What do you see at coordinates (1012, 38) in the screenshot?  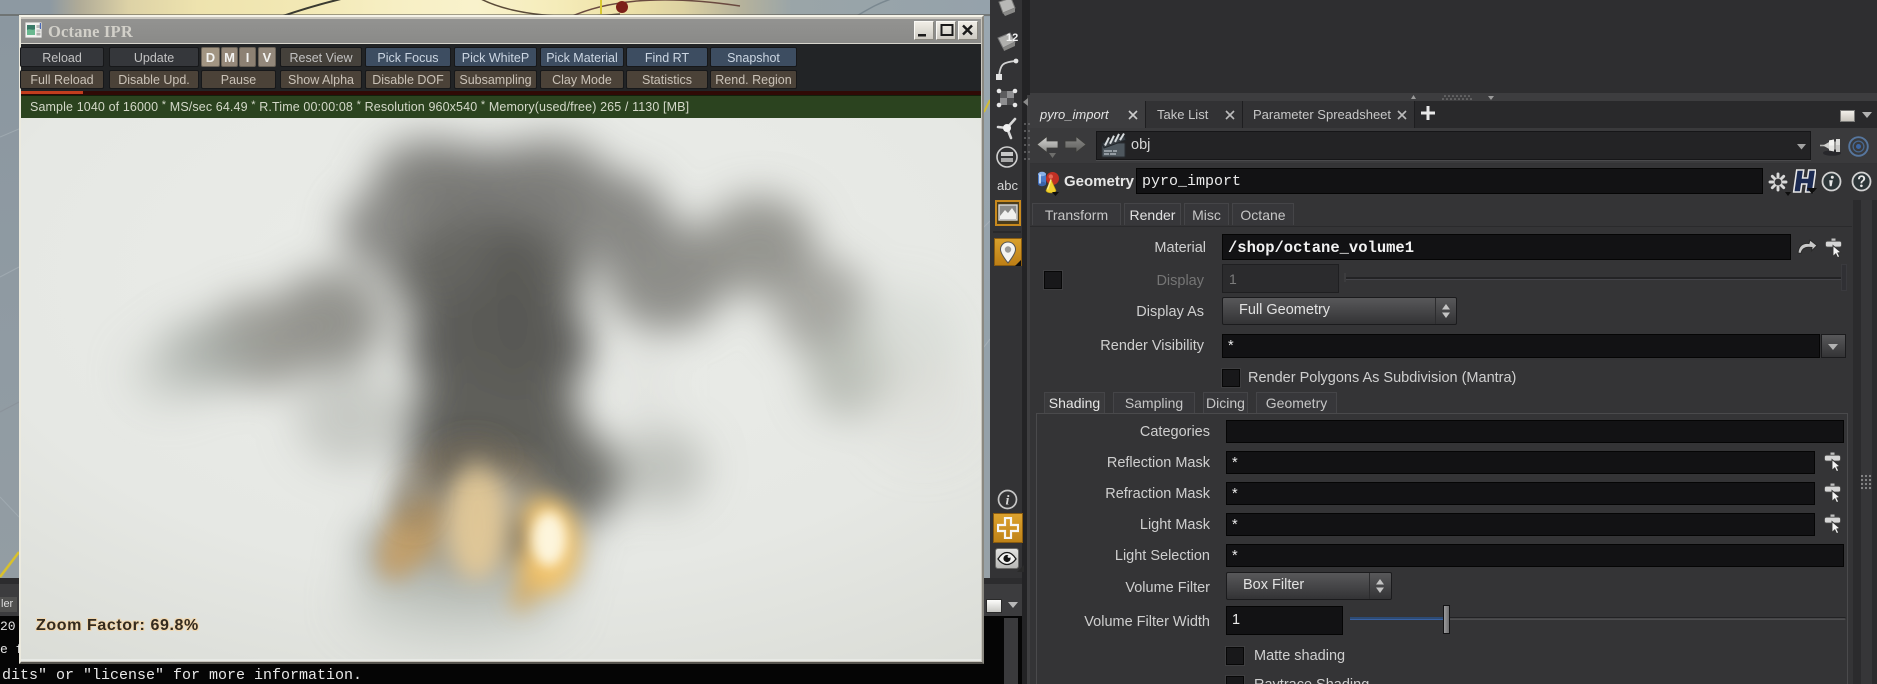 I see `svg-text: 12` at bounding box center [1012, 38].